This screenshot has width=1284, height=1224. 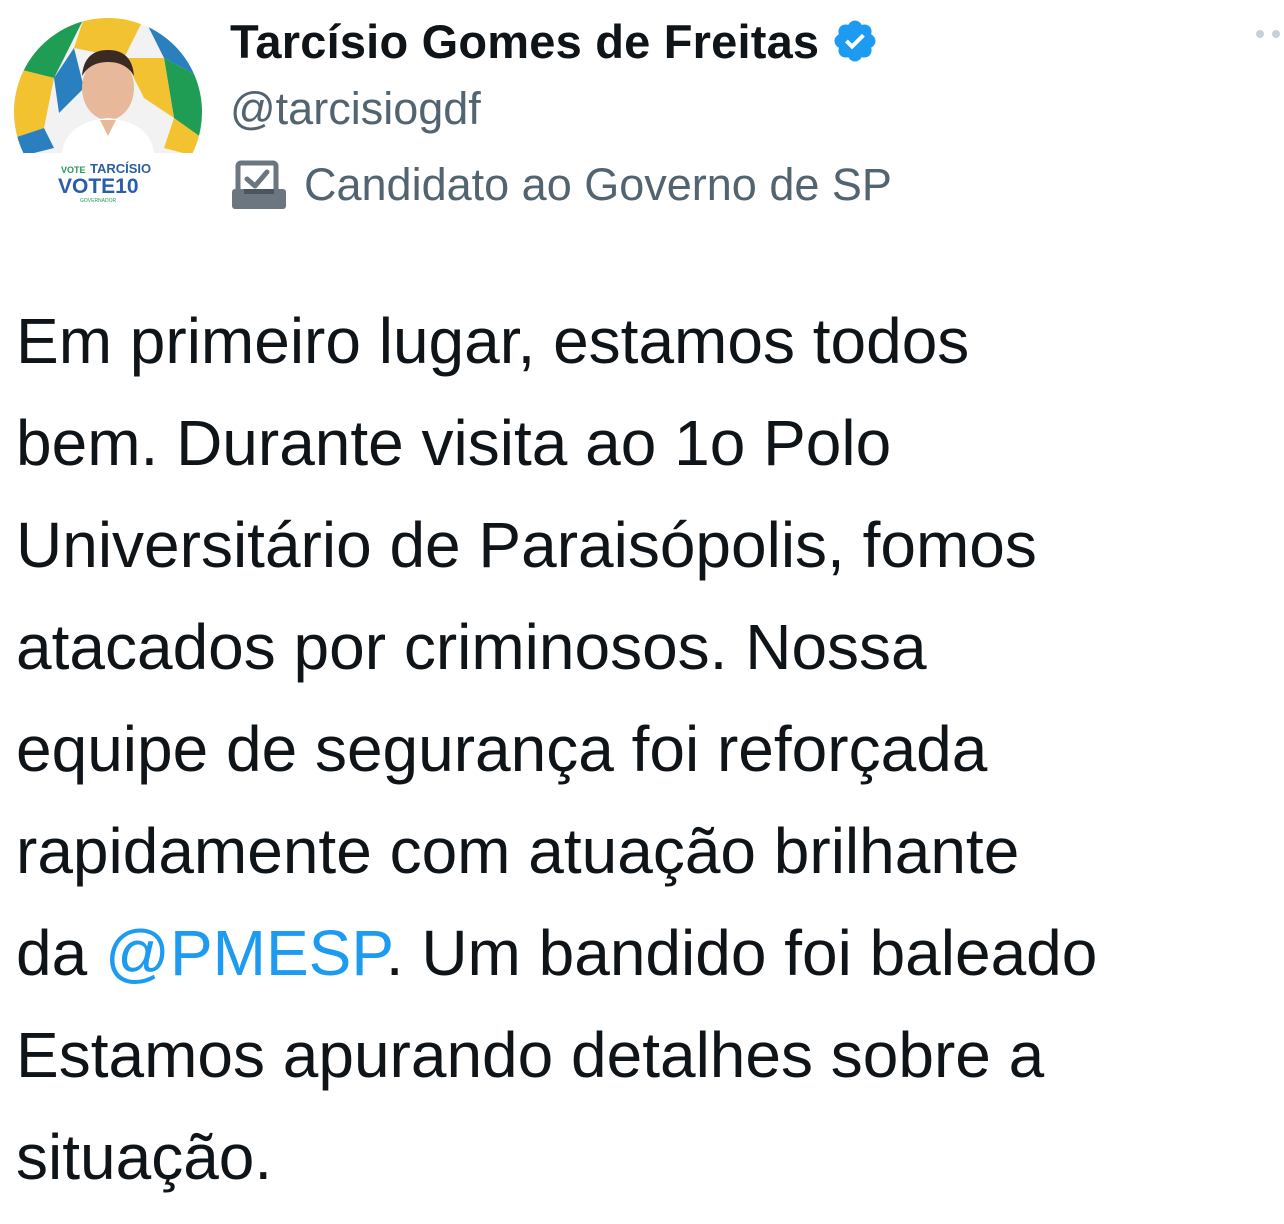 I want to click on avatar-label-name: TARCÍSIO, so click(x=120, y=168).